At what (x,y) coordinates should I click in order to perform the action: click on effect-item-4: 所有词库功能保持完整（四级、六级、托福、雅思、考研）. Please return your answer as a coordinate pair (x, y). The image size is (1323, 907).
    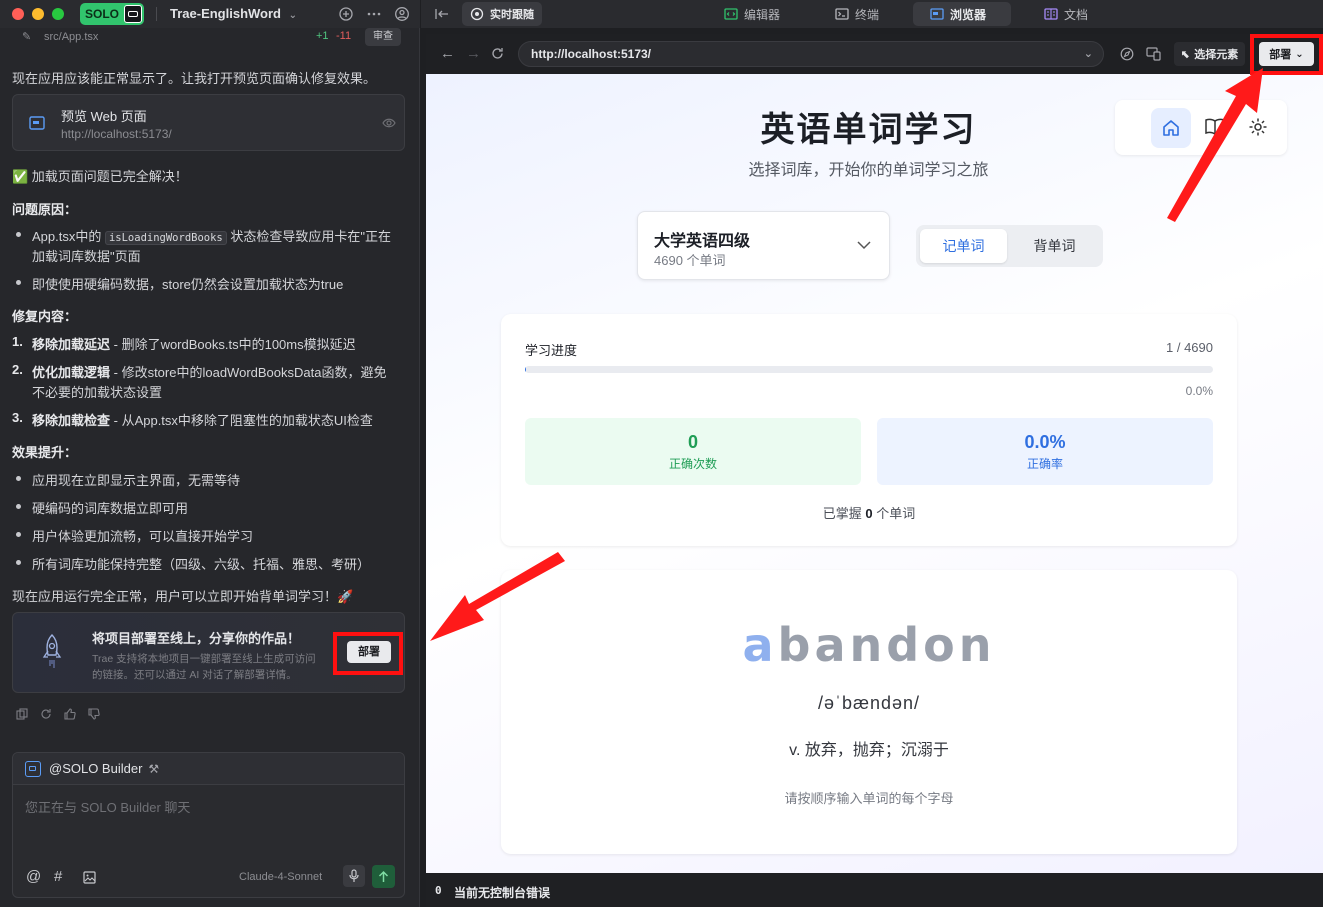
    Looking at the image, I should click on (201, 564).